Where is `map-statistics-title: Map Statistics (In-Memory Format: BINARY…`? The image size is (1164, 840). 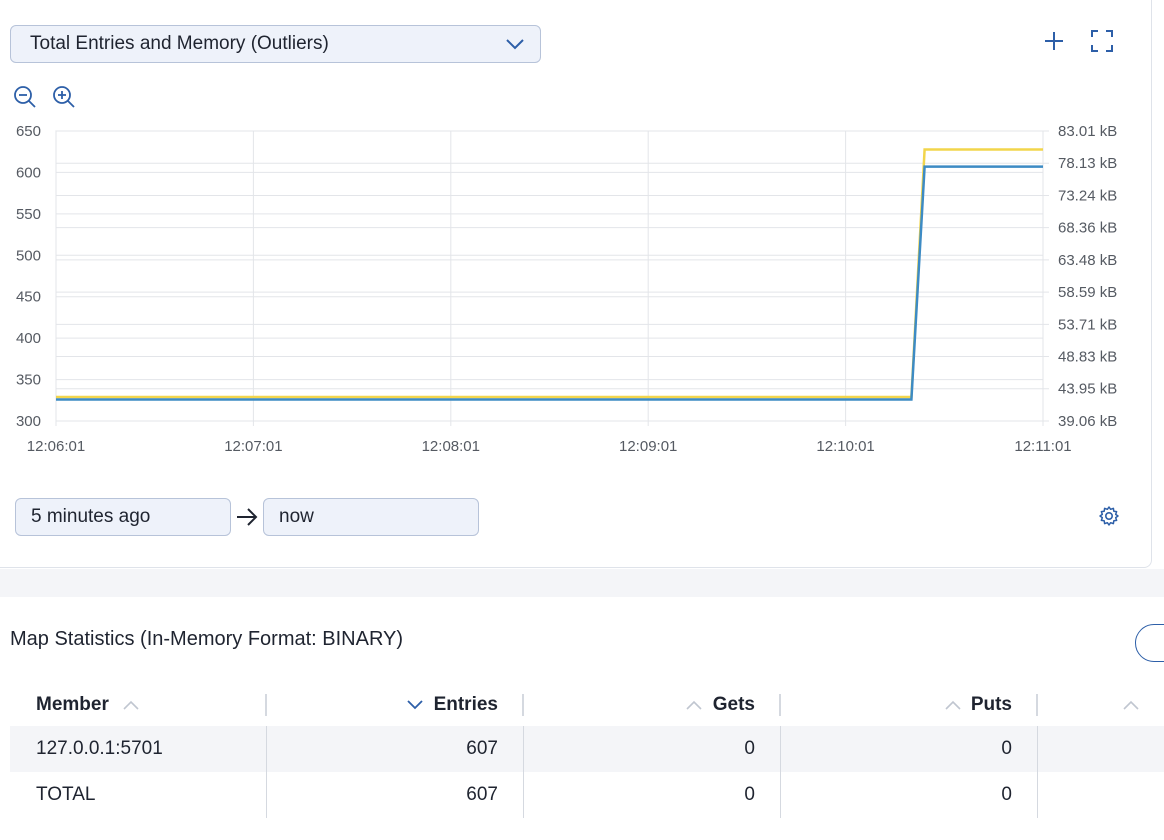 map-statistics-title: Map Statistics (In-Memory Format: BINARY… is located at coordinates (207, 639).